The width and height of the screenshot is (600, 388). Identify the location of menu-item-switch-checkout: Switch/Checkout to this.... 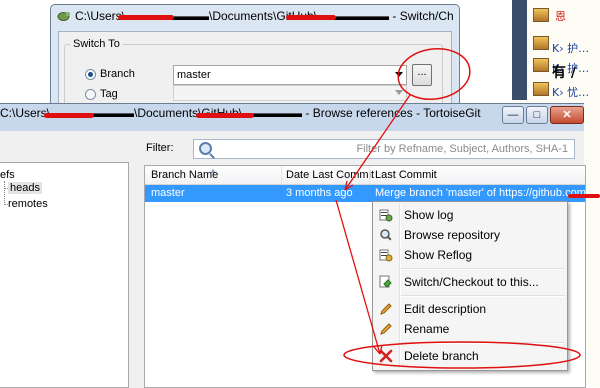
(470, 282).